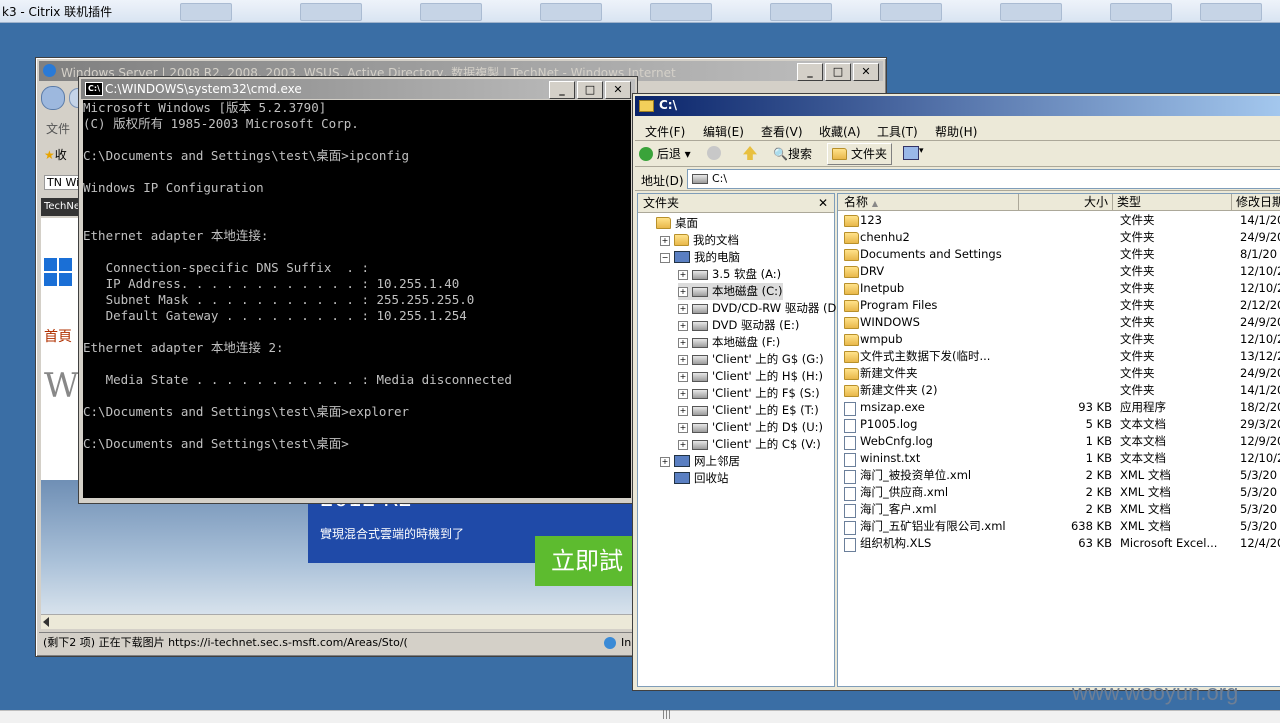  Describe the element at coordinates (665, 131) in the screenshot. I see `menu-file: 文件(F)` at that location.